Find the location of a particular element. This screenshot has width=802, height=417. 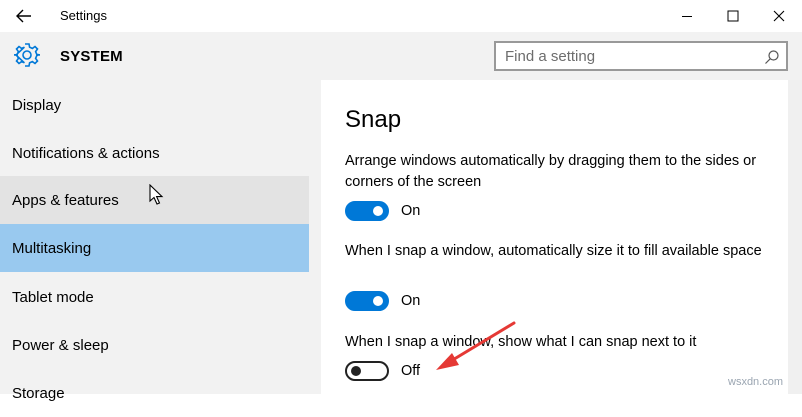

minimize-icon is located at coordinates (687, 16).